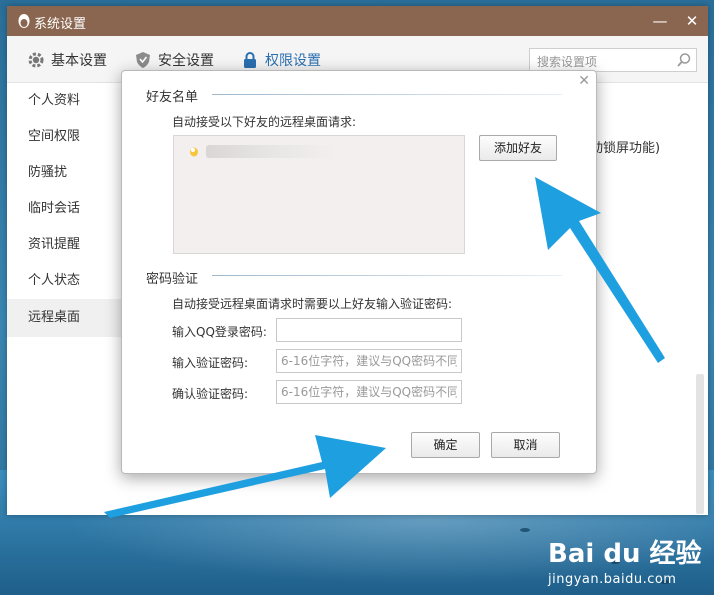 The width and height of the screenshot is (714, 595). I want to click on sidebar-item-anti-harassment: 防骚扰, so click(72, 173).